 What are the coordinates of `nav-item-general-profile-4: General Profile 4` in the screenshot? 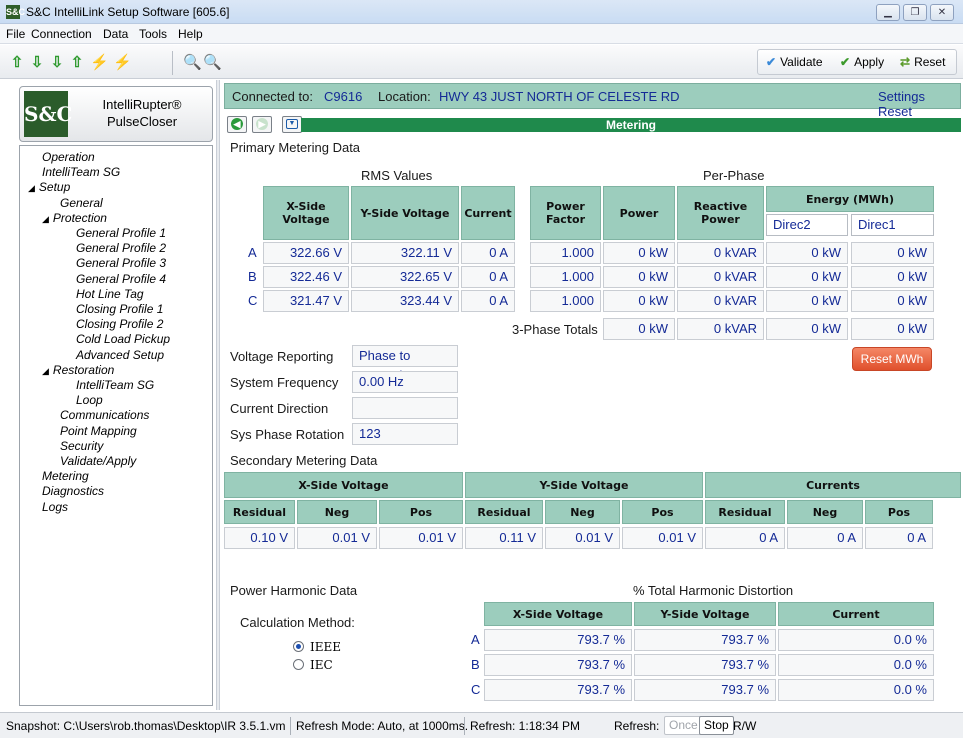 It's located at (121, 279).